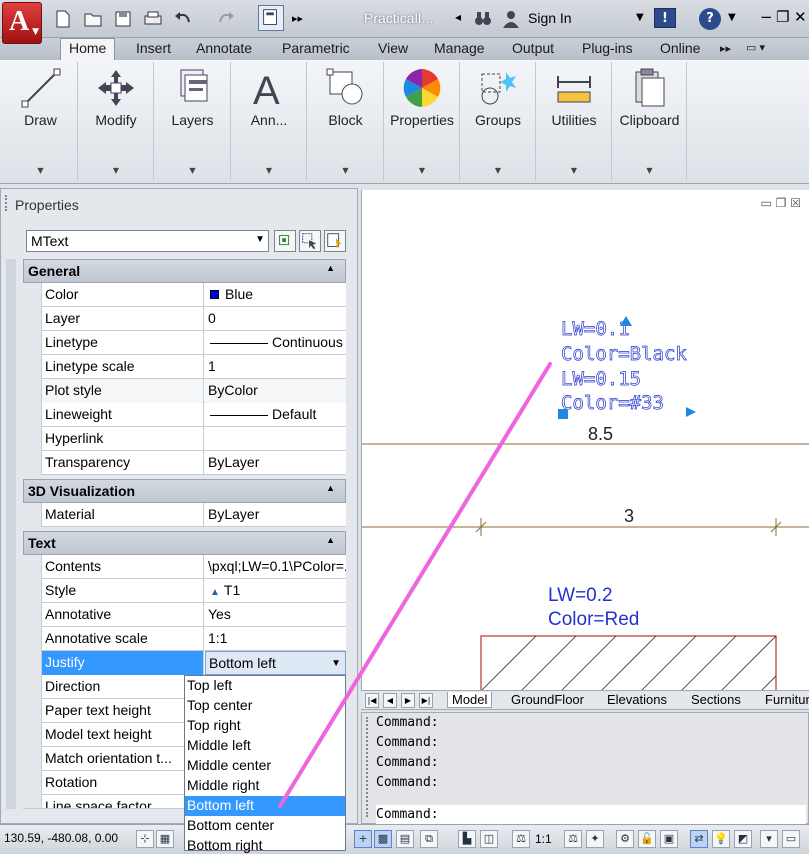 This screenshot has width=809, height=854. I want to click on panel-annotation: A Ann... ▼, so click(269, 121).